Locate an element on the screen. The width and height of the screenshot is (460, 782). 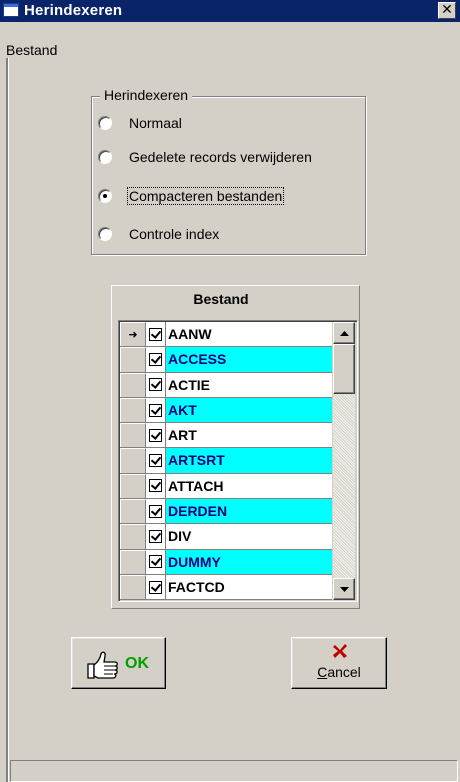
close-button: ✕ is located at coordinates (447, 10).